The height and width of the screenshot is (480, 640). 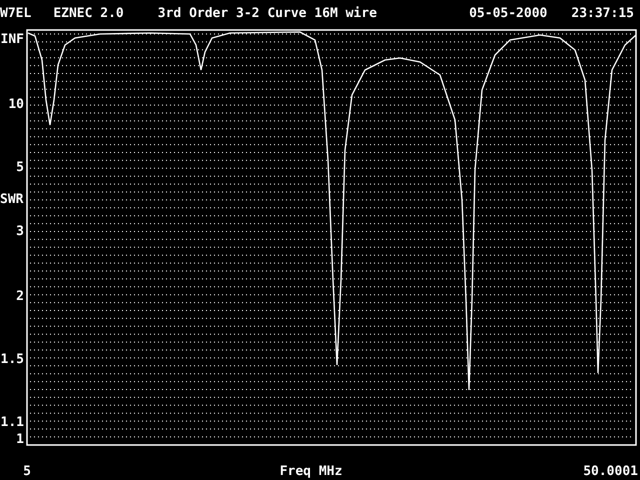 I want to click on y-tick-label: 1.5, so click(x=12, y=359).